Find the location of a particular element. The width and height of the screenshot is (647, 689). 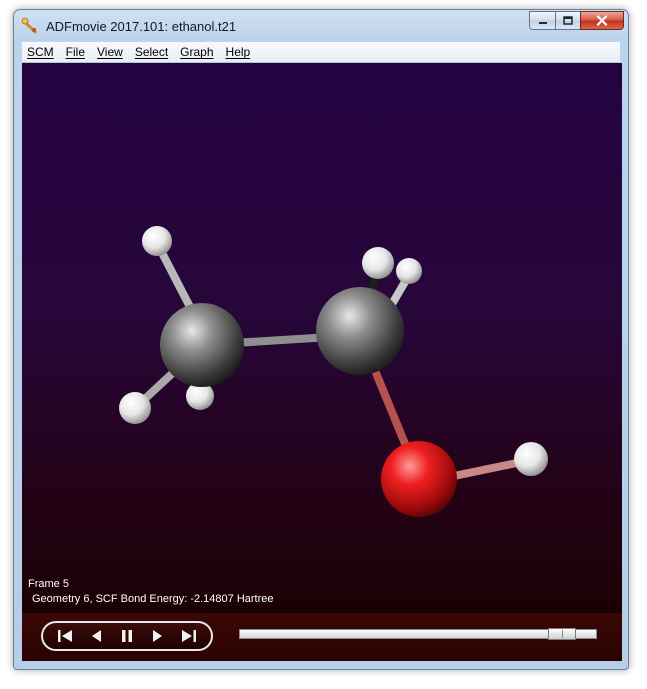

transport-controls is located at coordinates (127, 636).